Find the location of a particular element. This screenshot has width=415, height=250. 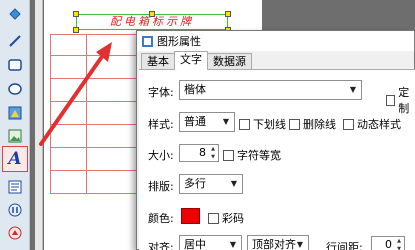

font-select: 楷体 ▼ is located at coordinates (270, 90).